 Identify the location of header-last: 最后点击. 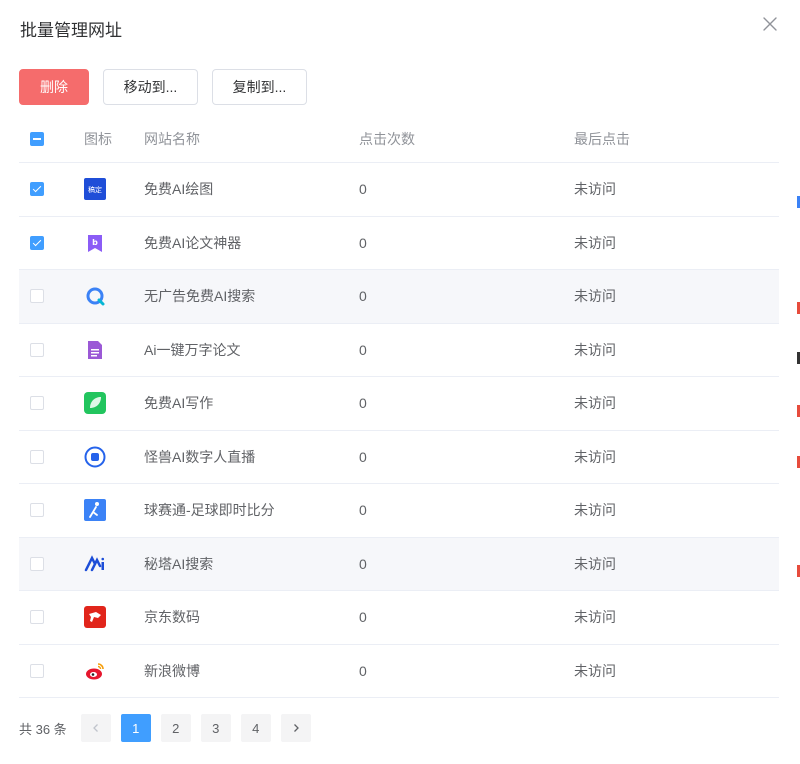
(602, 139).